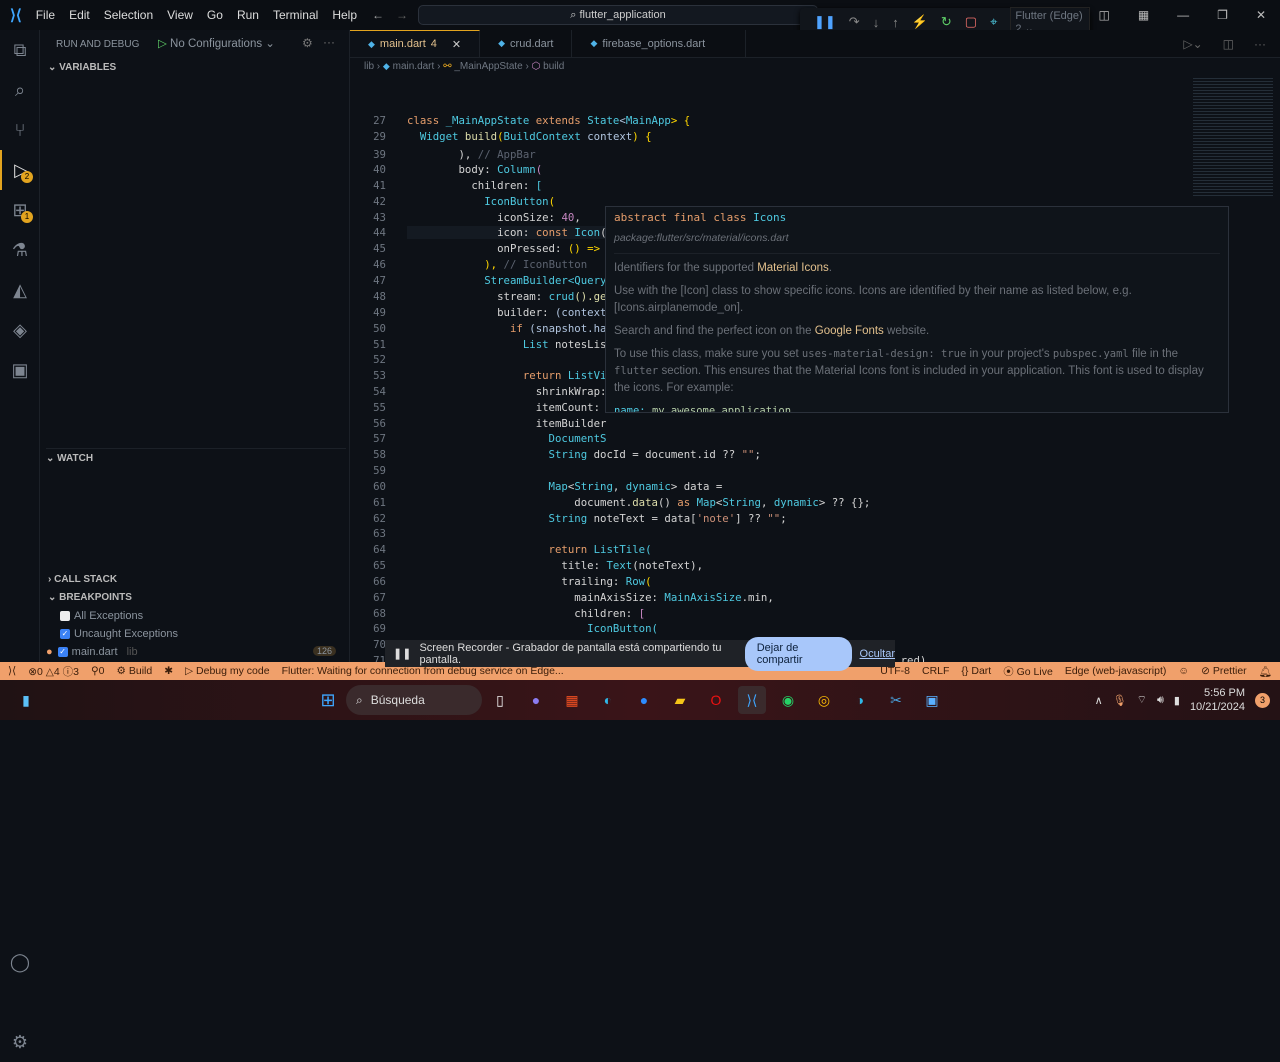 The width and height of the screenshot is (1280, 1062). I want to click on microphone-icon: 🎙︎, so click(1120, 700).